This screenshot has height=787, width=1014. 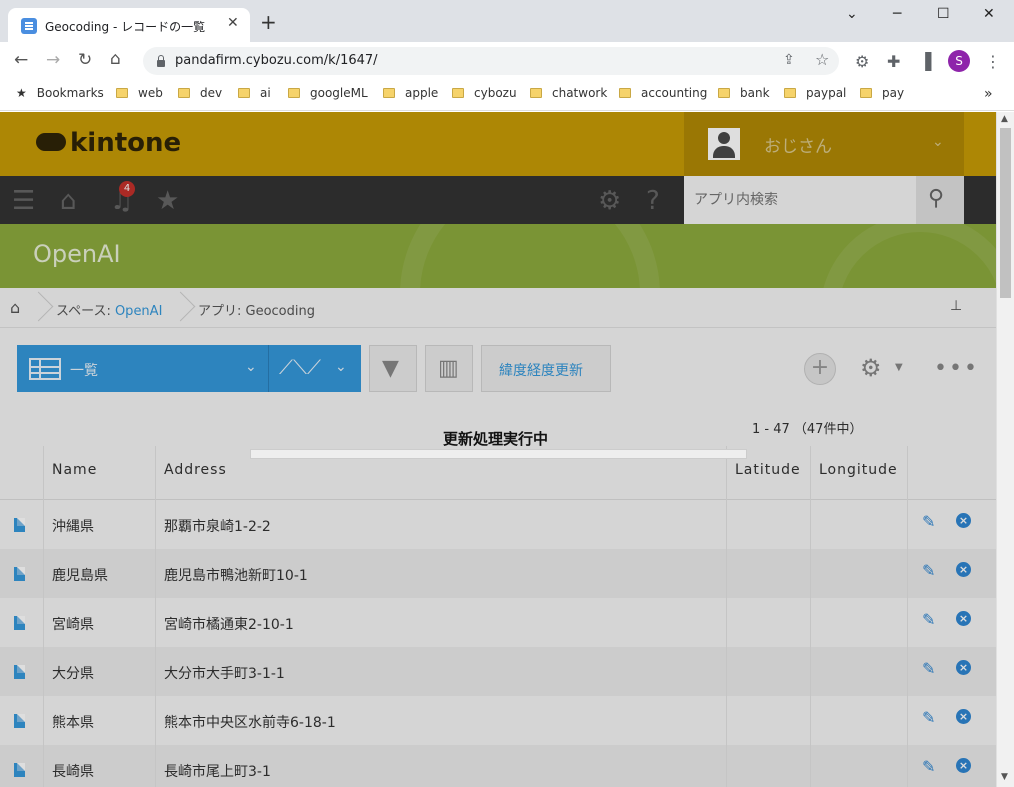 I want to click on bookmark-folder: web, so click(x=139, y=95).